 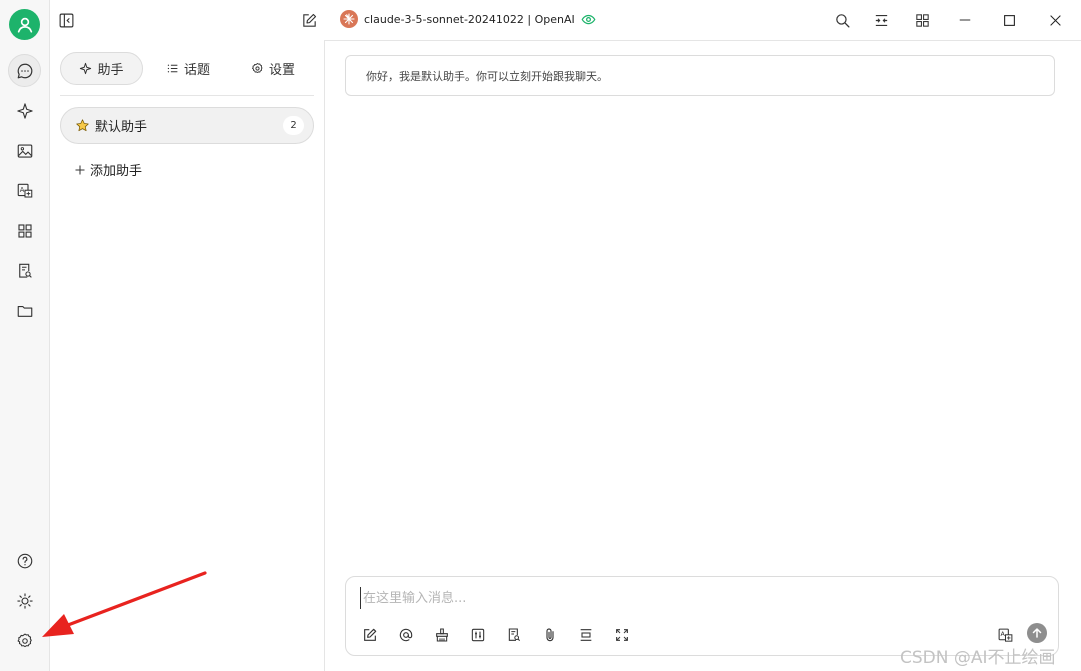 What do you see at coordinates (978, 658) in the screenshot?
I see `watermark: CSDN @AI不止绘画` at bounding box center [978, 658].